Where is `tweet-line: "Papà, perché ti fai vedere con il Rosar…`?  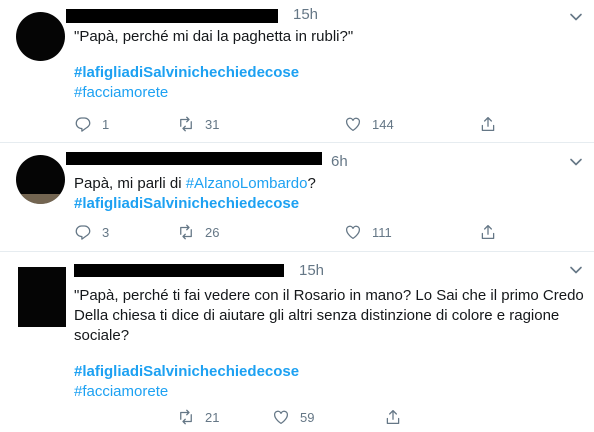
tweet-line: "Papà, perché ti fai vedere con il Rosar… is located at coordinates (329, 295).